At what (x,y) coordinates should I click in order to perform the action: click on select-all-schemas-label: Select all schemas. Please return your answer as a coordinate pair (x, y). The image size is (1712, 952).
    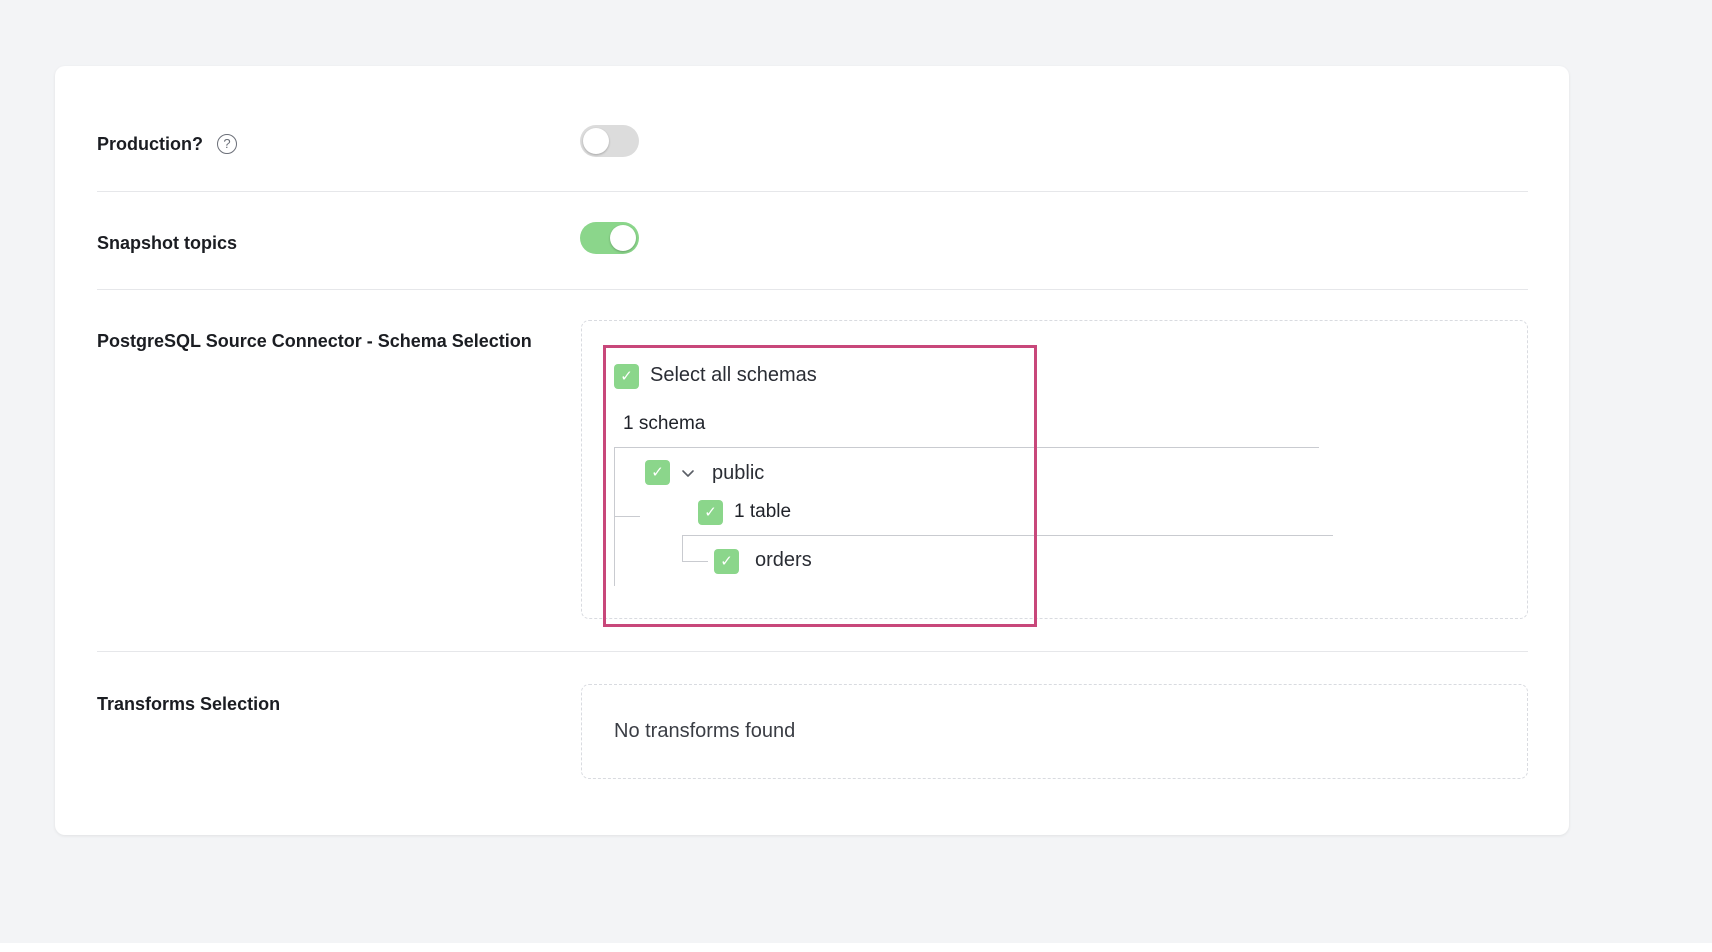
    Looking at the image, I should click on (733, 375).